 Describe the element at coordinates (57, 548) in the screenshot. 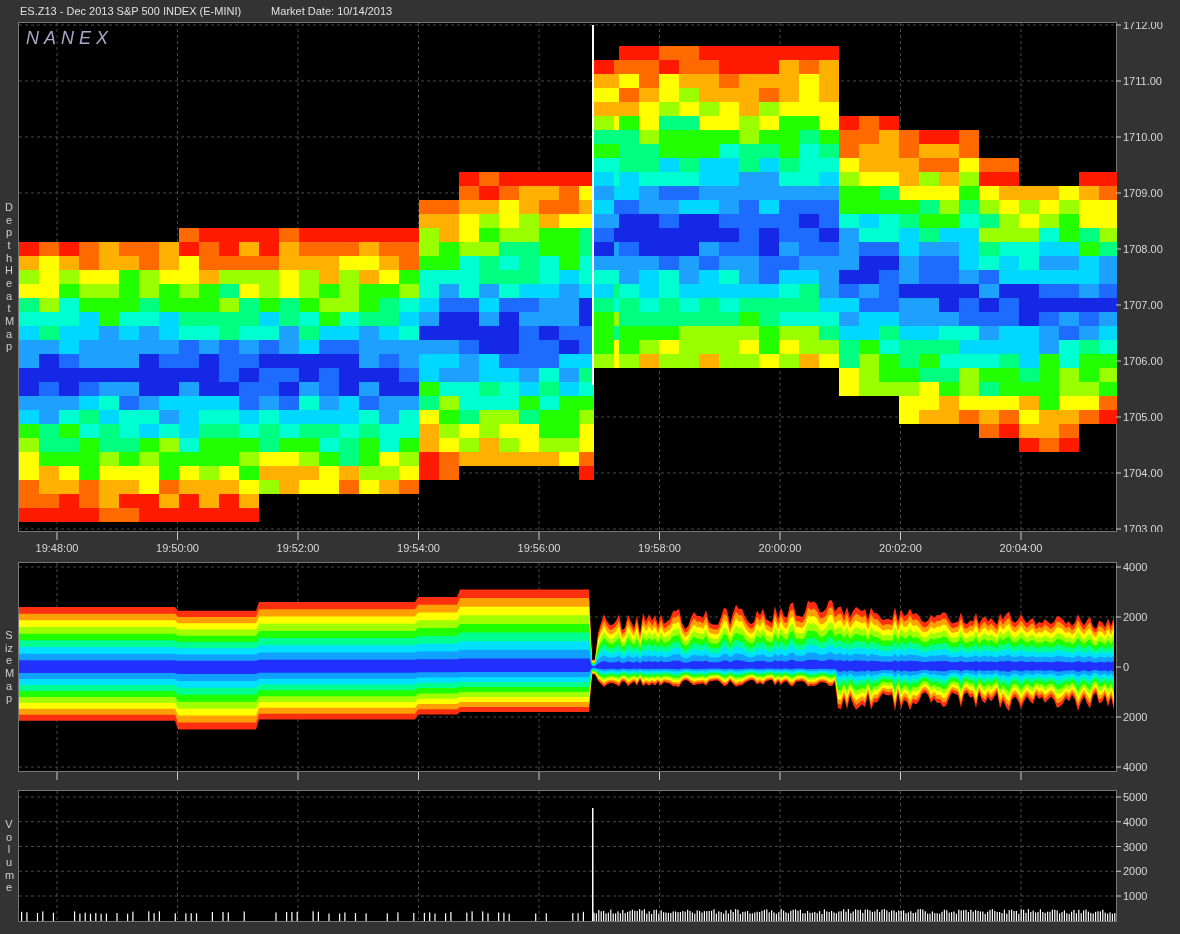

I see `time-label: 19:48:00` at that location.